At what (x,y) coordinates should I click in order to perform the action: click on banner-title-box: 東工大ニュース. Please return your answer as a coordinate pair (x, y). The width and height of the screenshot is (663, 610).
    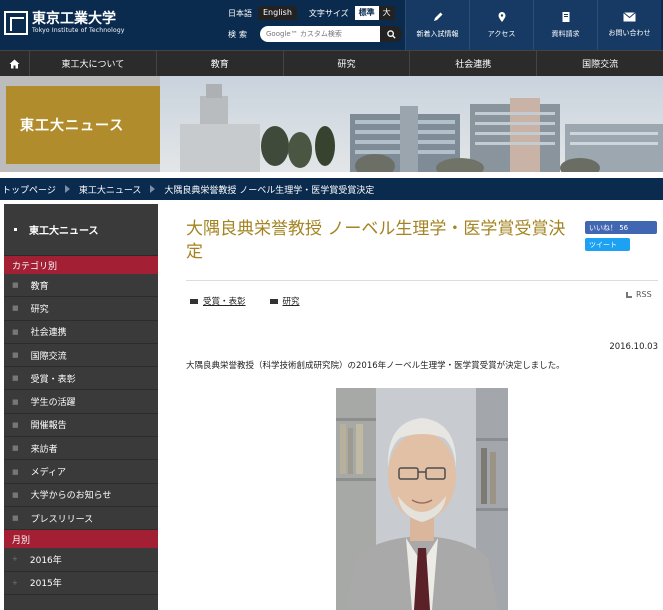
    Looking at the image, I should click on (83, 125).